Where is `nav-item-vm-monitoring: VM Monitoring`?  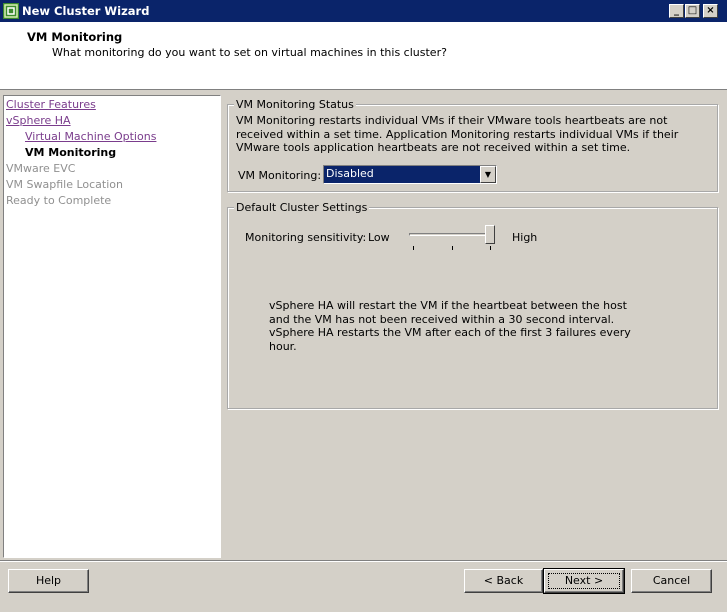
nav-item-vm-monitoring: VM Monitoring is located at coordinates (71, 152).